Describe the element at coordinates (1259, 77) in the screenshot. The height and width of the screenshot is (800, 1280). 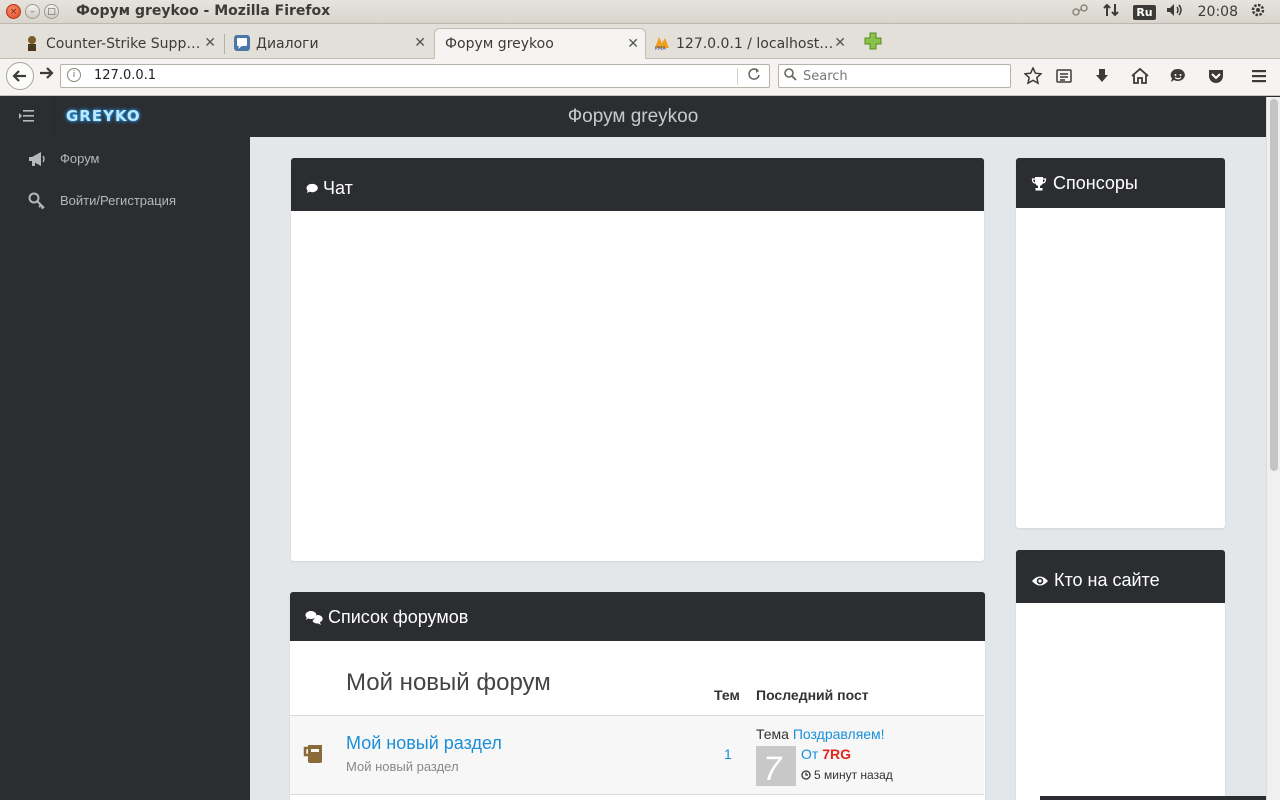
I see `menu-hamburger-icon` at that location.